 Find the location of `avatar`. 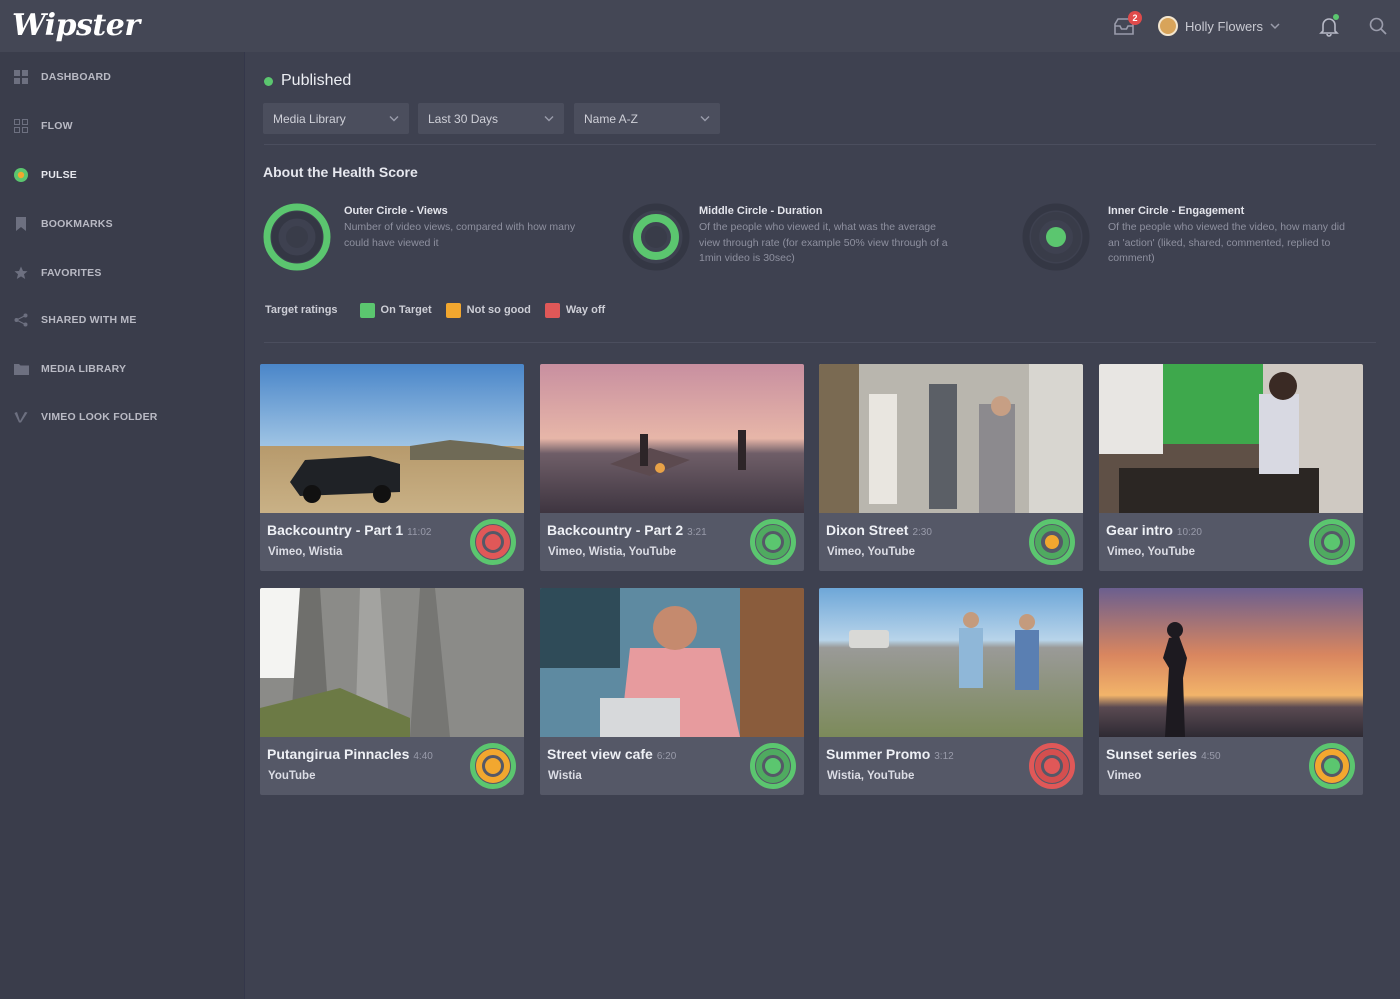

avatar is located at coordinates (1168, 26).